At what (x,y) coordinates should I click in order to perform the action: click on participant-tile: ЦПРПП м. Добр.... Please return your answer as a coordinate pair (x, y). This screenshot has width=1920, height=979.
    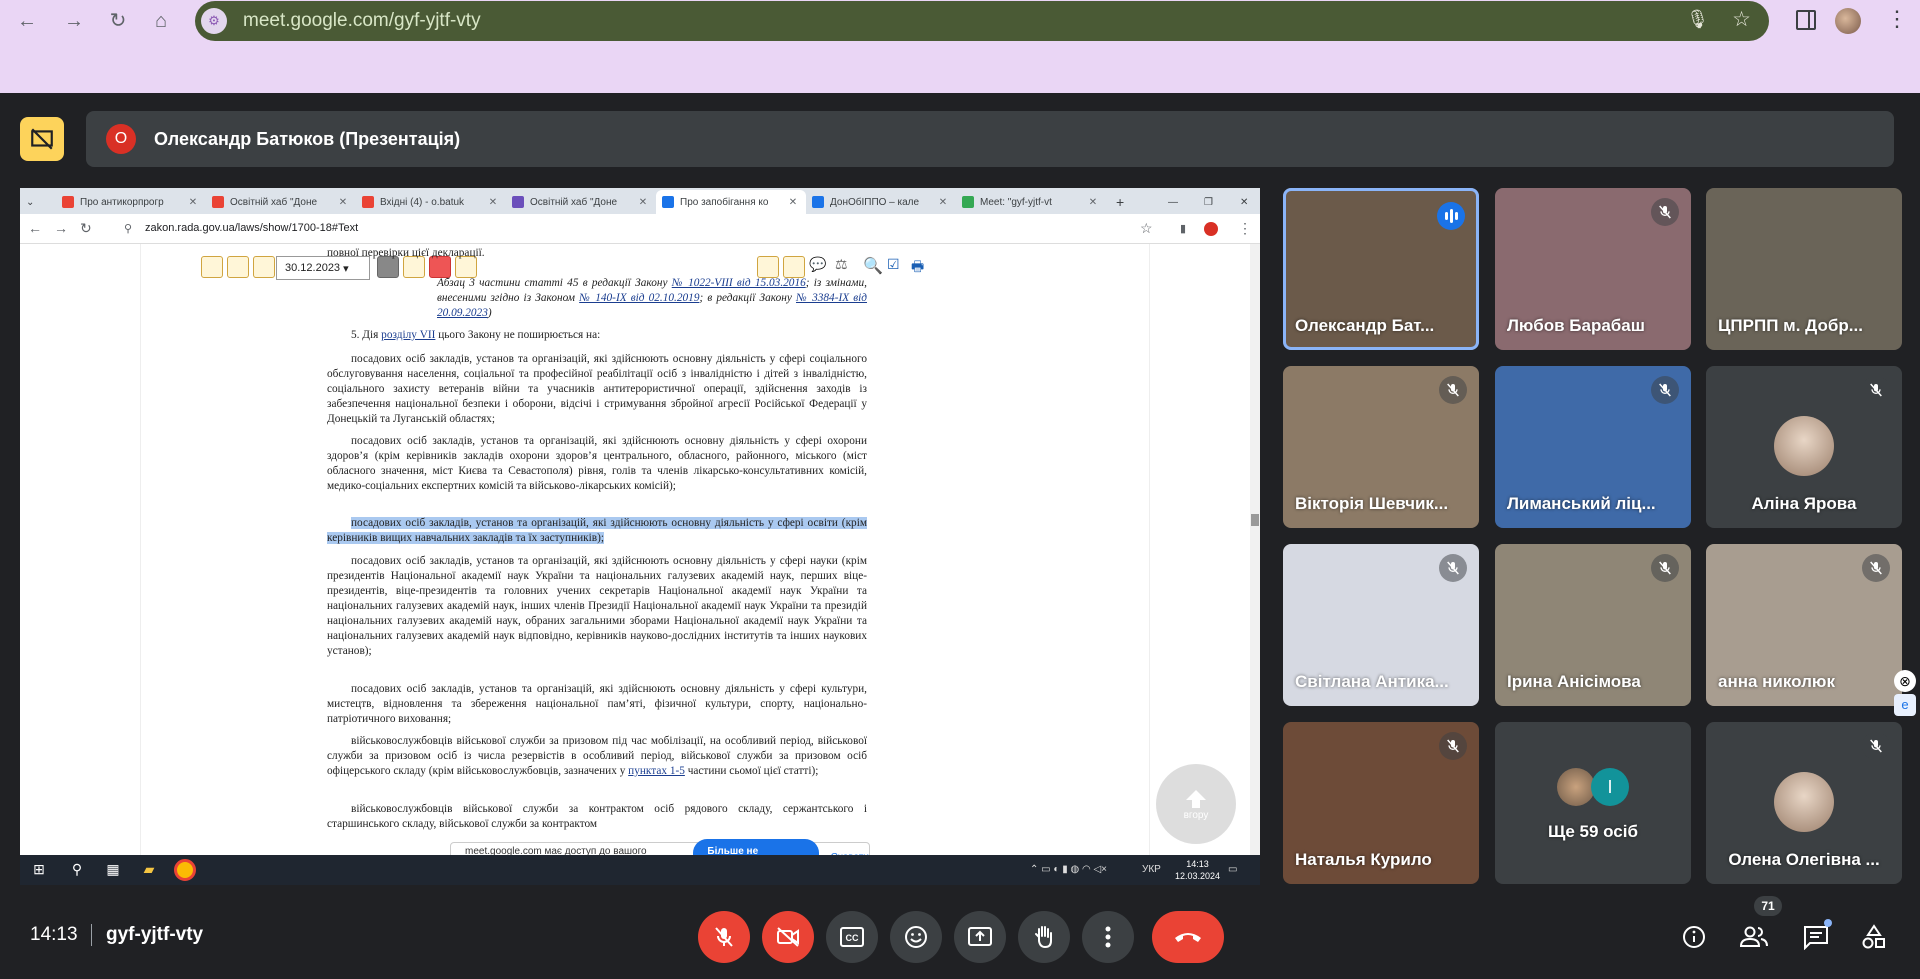
    Looking at the image, I should click on (1804, 269).